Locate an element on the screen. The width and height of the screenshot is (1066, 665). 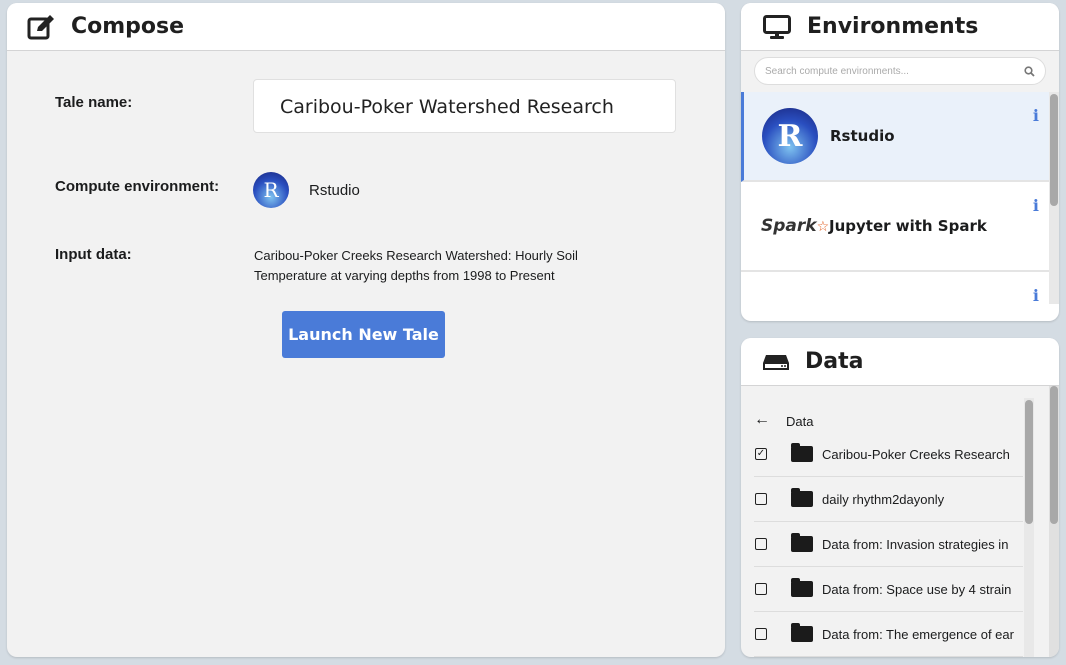
tale-name-label: Tale name: is located at coordinates (94, 102).